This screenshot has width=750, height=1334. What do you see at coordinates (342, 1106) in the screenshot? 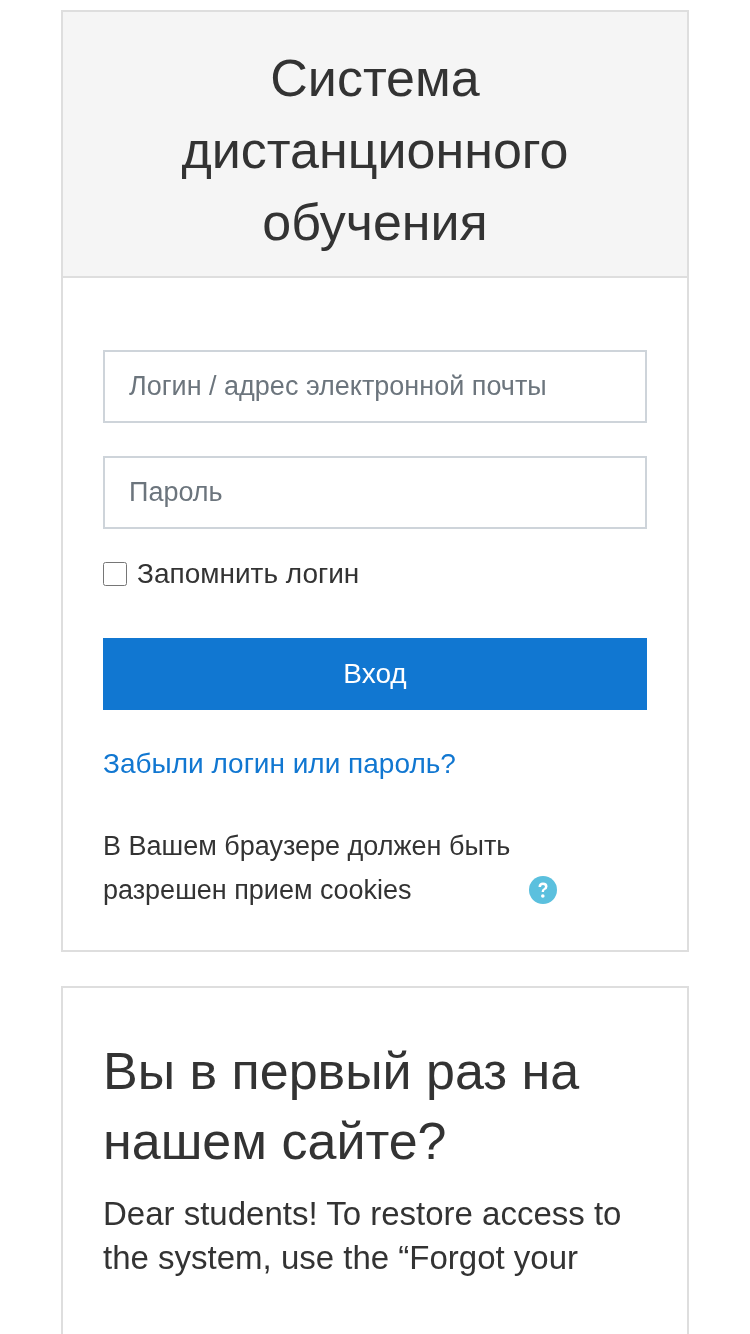
I see `info-heading: Вы в первый раз на нашем сайте?` at bounding box center [342, 1106].